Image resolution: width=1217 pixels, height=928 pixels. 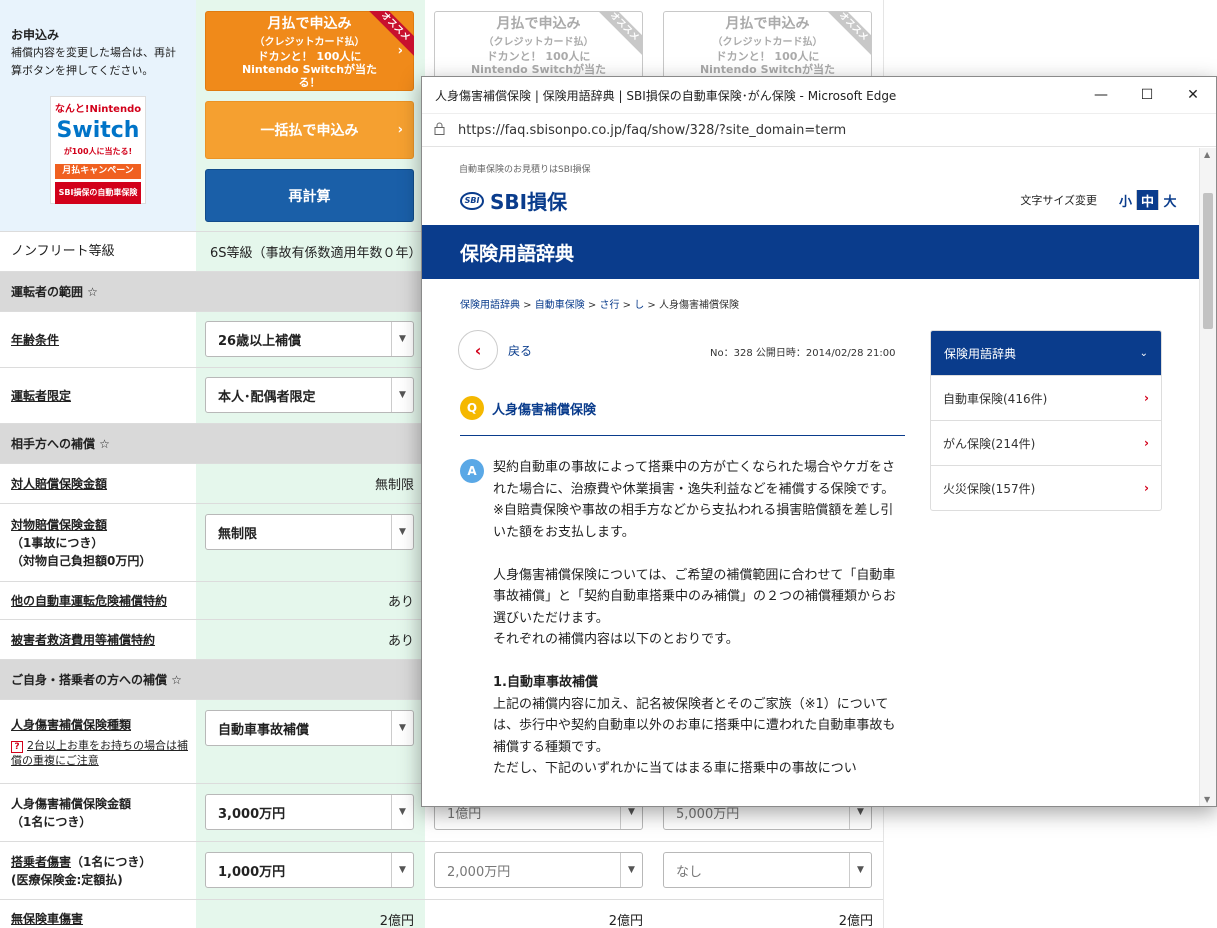 I want to click on vertical-scrollbar: ▲ ▼, so click(x=1207, y=477).